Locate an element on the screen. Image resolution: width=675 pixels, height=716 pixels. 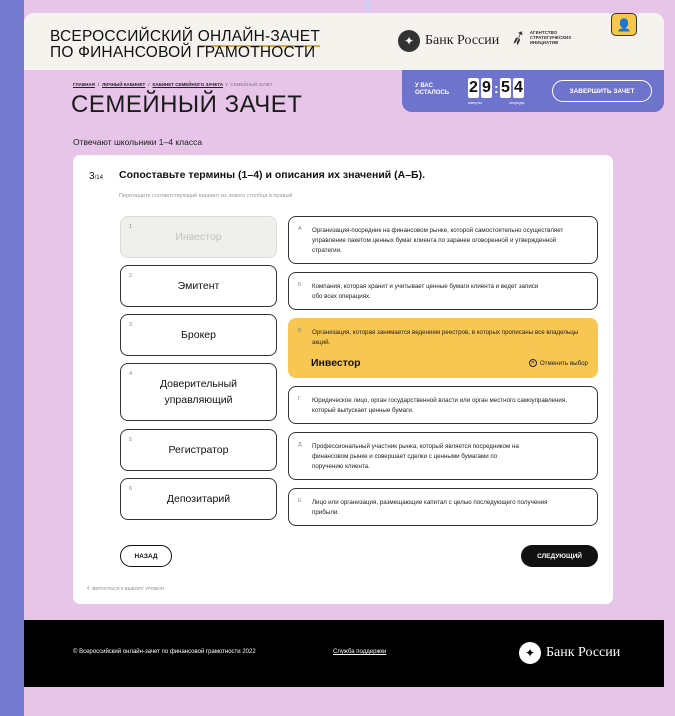
term-card-investor: 1 Инвестор is located at coordinates (198, 237).